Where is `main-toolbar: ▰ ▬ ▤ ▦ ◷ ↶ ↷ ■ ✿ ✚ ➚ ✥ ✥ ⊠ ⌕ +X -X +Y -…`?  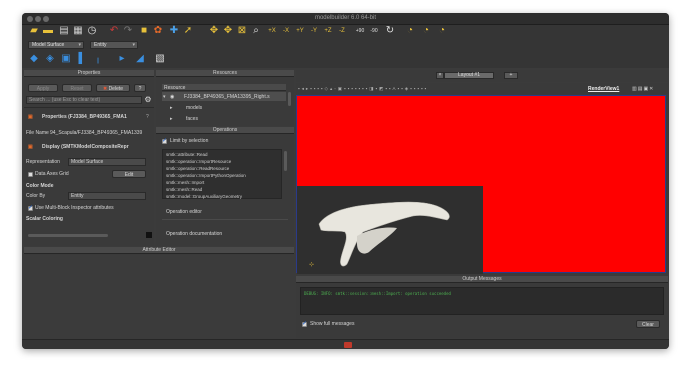 main-toolbar: ▰ ▬ ▤ ▦ ◷ ↶ ↷ ■ ✿ ✚ ➚ ✥ ✥ ⊠ ⌕ +X -X +Y -… is located at coordinates (345, 32).